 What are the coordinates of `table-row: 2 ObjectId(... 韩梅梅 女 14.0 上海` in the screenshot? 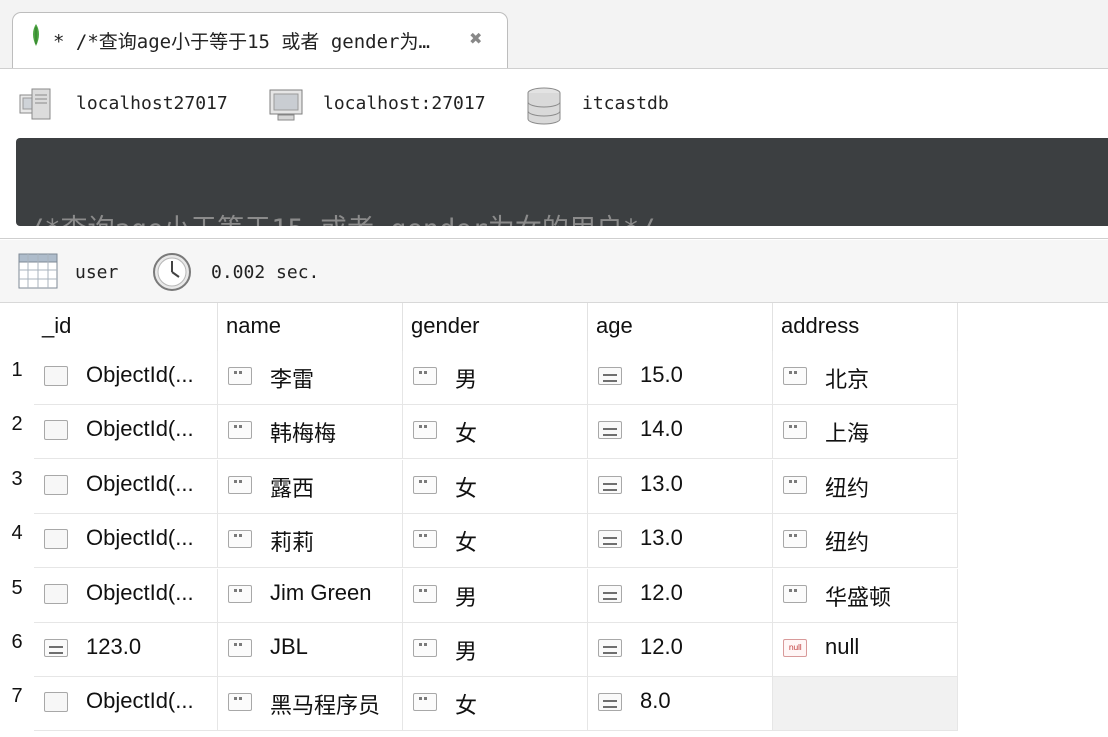 It's located at (479, 432).